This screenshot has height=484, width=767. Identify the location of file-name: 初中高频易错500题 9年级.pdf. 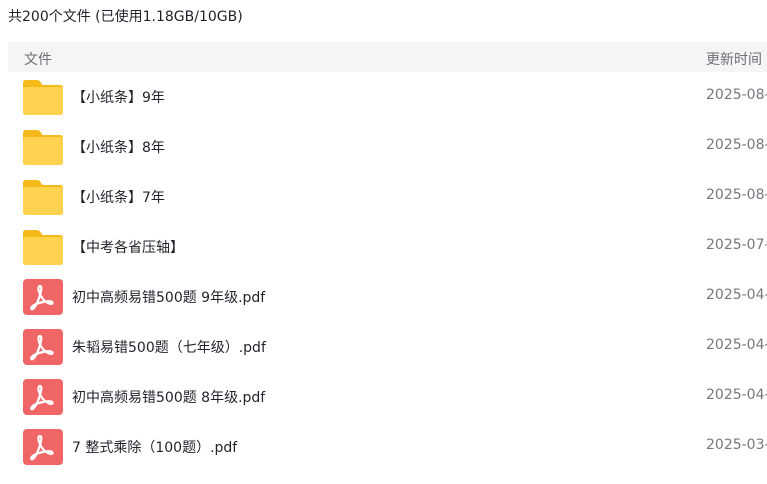
(168, 297).